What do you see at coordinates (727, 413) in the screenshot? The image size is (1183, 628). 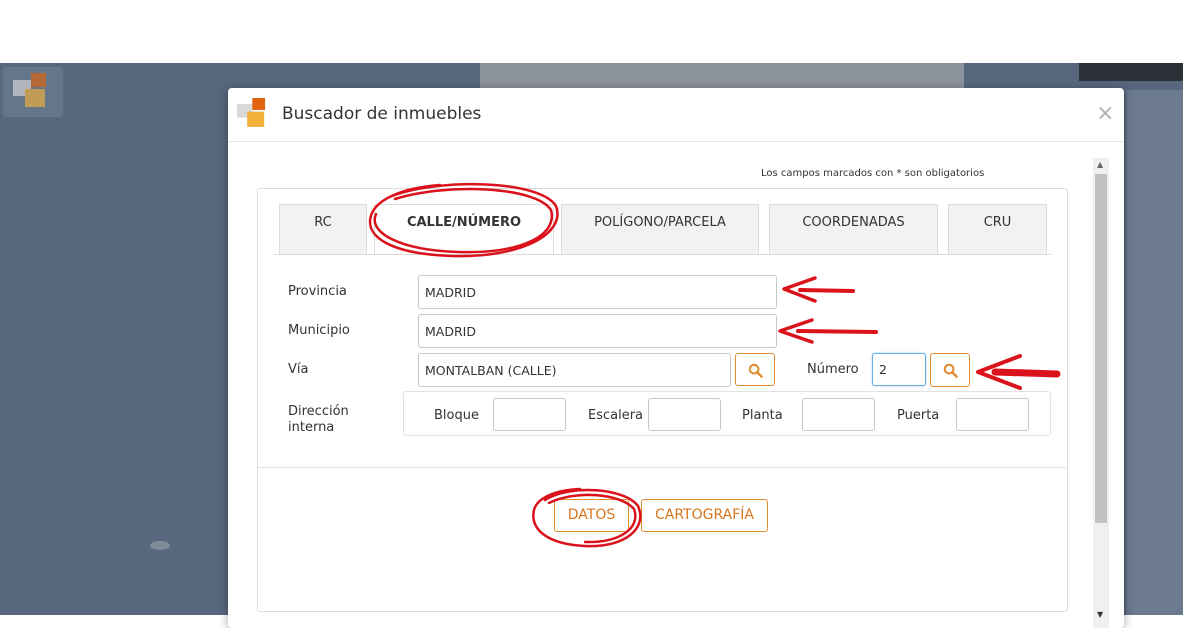 I see `direccion-interna-group: Bloque Escalera Planta Puerta` at bounding box center [727, 413].